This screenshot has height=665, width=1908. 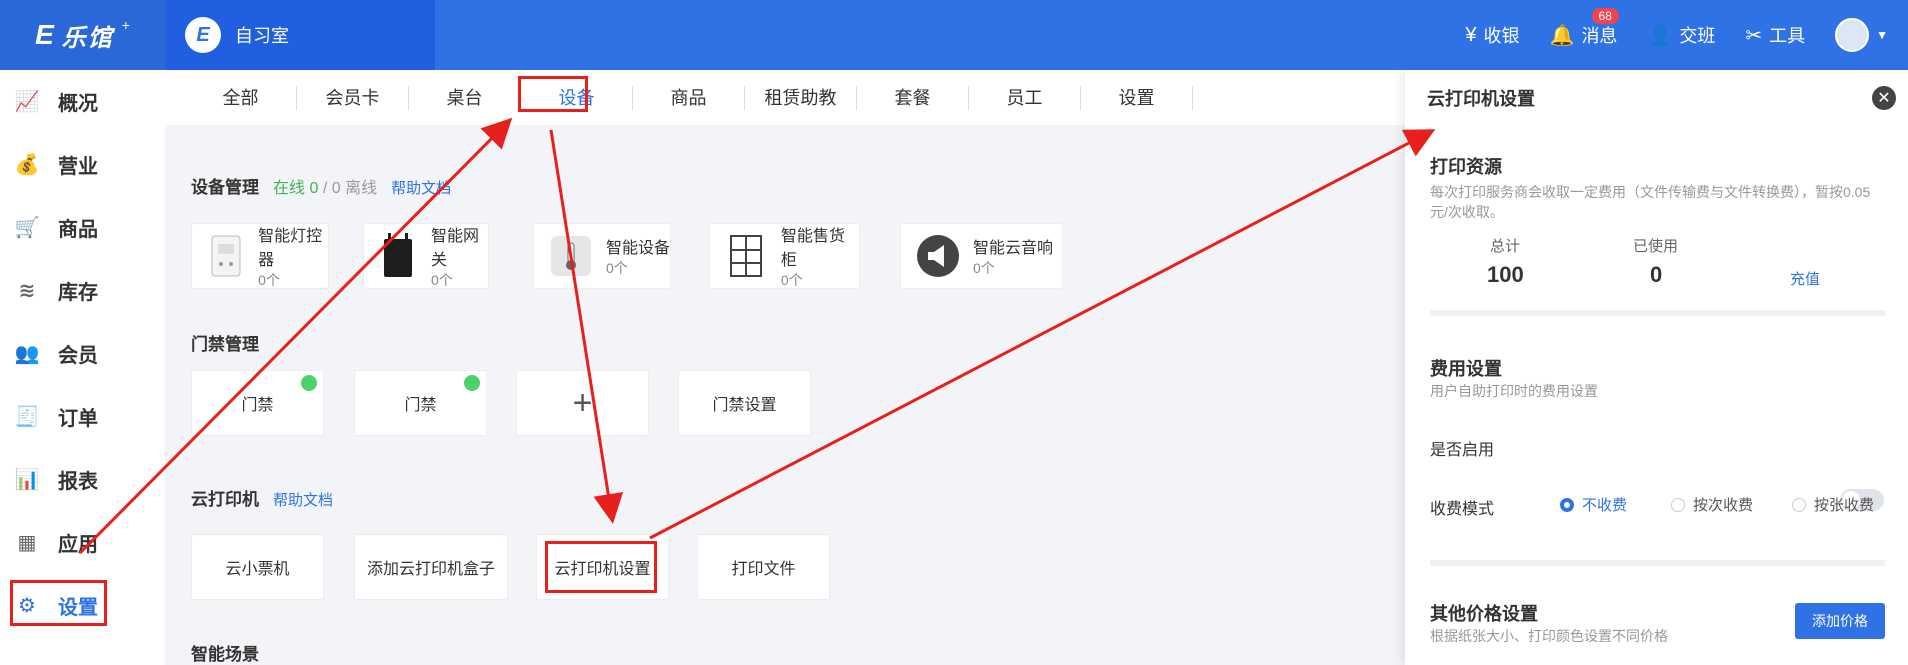 What do you see at coordinates (78, 545) in the screenshot?
I see `sidebar-item-label: 应用` at bounding box center [78, 545].